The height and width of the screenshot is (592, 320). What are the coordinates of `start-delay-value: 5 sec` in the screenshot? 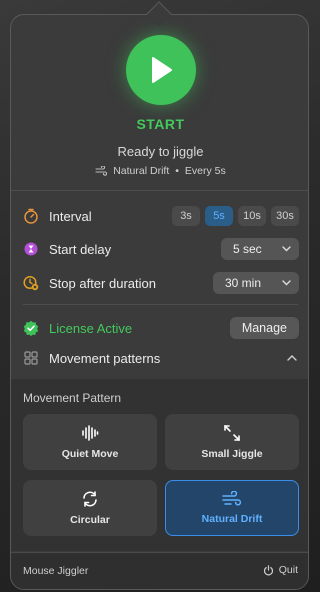 It's located at (247, 249).